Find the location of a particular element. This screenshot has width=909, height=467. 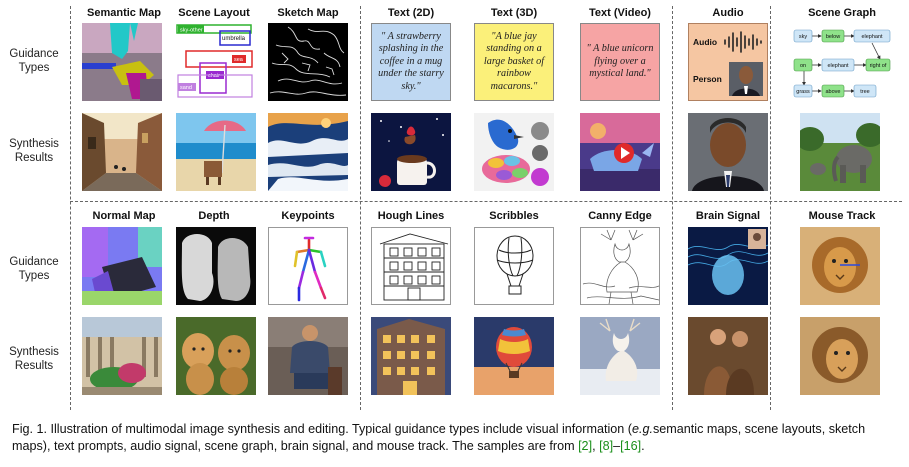

header-depth: Depth is located at coordinates (214, 216).